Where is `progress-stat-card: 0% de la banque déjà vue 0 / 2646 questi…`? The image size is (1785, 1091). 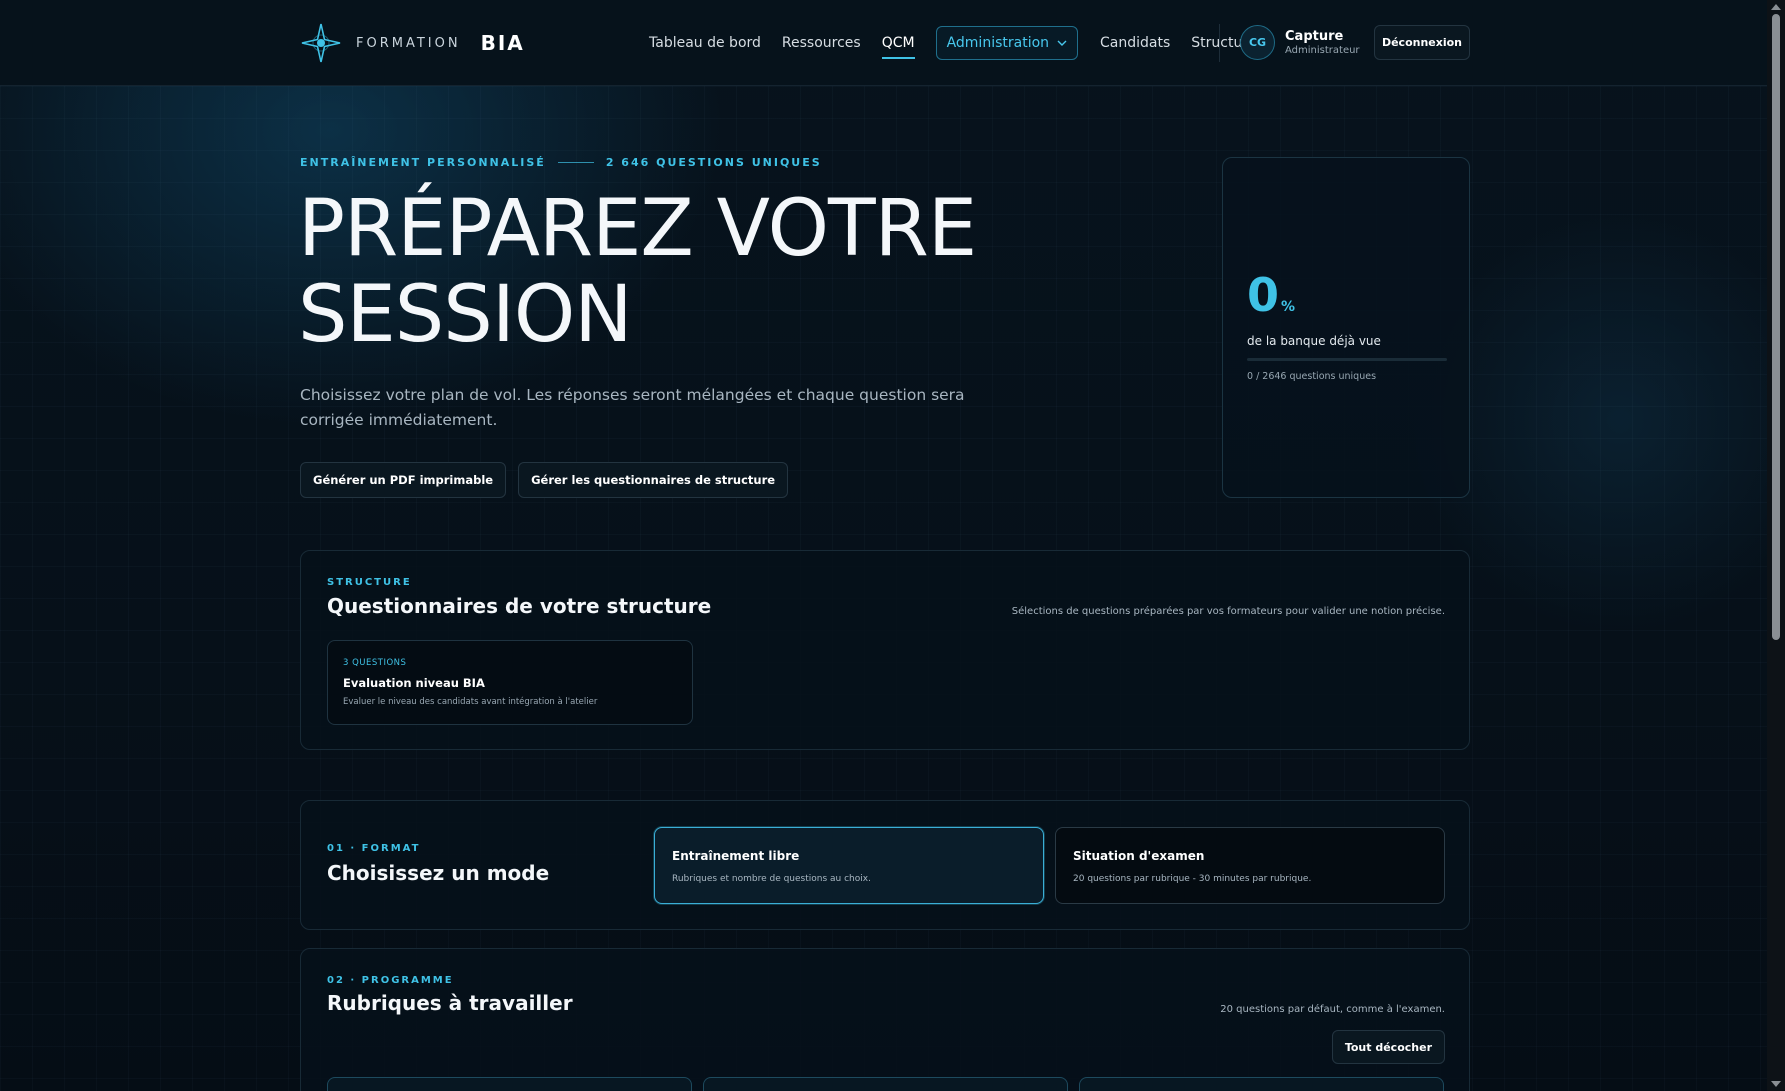 progress-stat-card: 0% de la banque déjà vue 0 / 2646 questi… is located at coordinates (1346, 327).